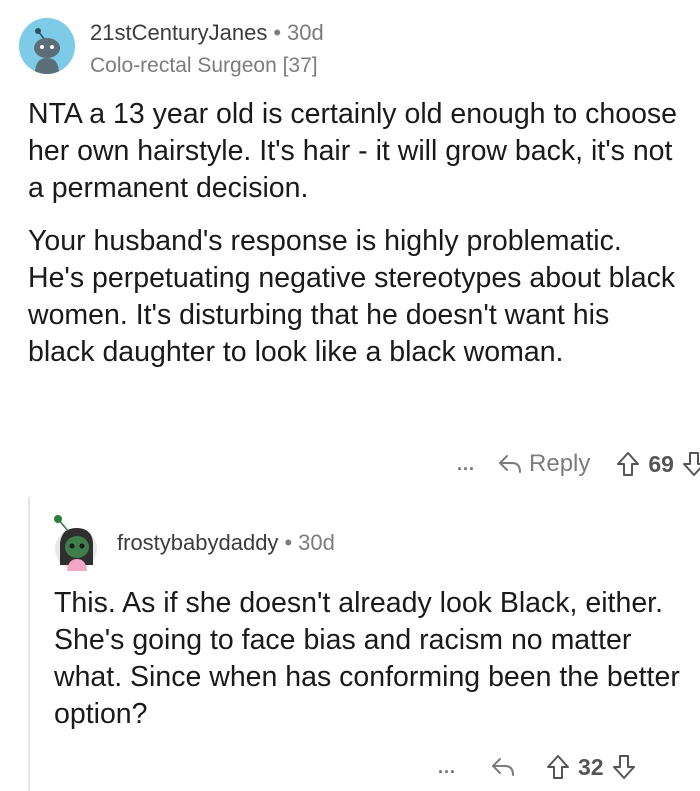 Image resolution: width=700 pixels, height=791 pixels. What do you see at coordinates (661, 463) in the screenshot?
I see `vote-score: 69` at bounding box center [661, 463].